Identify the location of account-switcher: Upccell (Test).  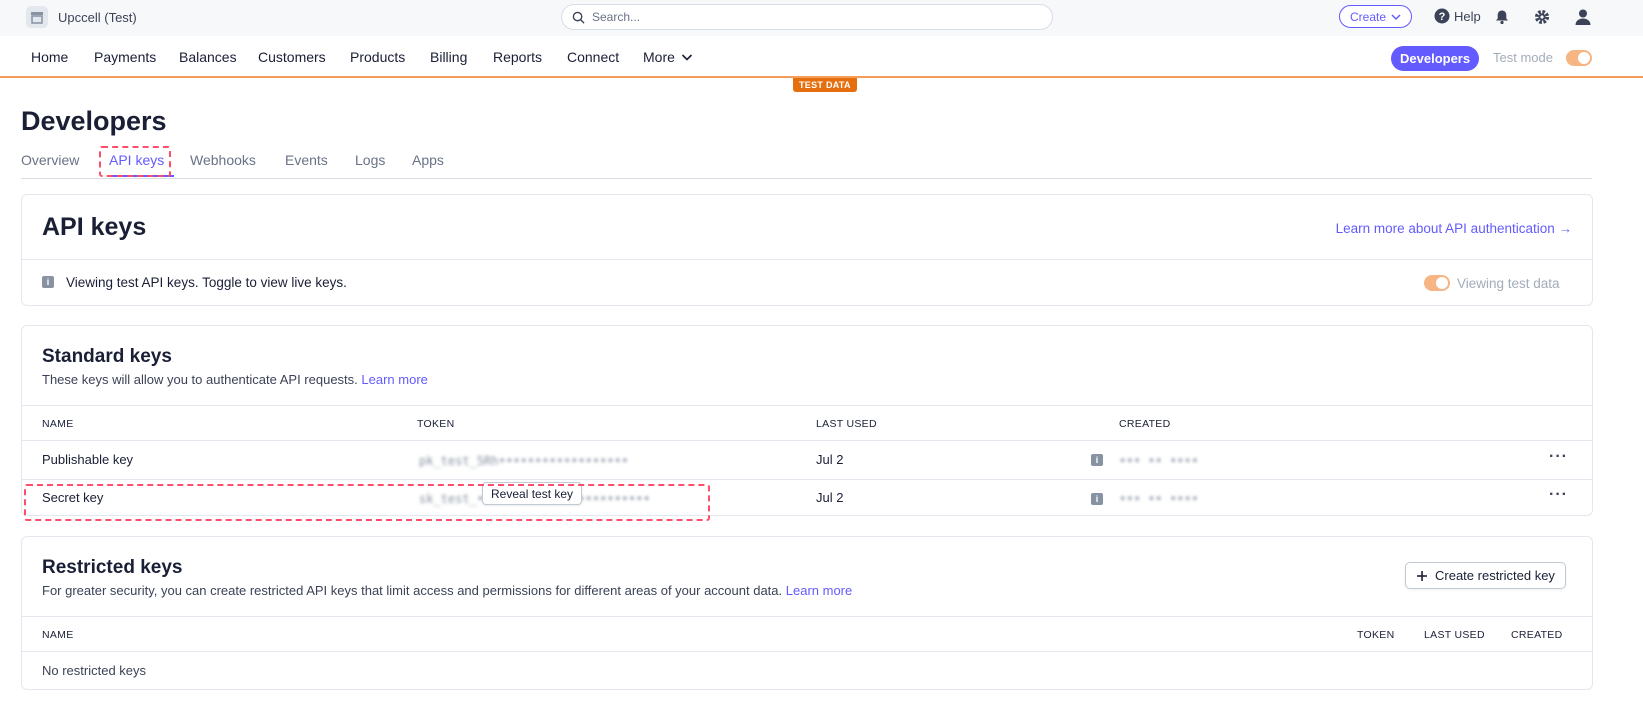
(81, 17).